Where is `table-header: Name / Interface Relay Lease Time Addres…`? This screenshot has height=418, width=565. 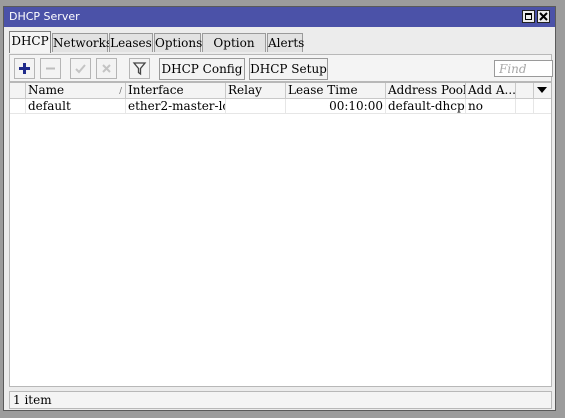
table-header: Name / Interface Relay Lease Time Addres… is located at coordinates (280, 91).